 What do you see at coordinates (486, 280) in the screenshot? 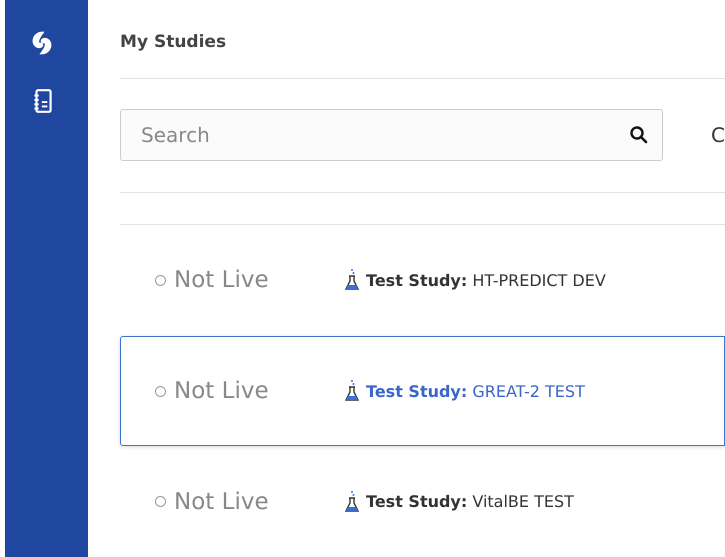
I see `study-name: Test Study: HT-PREDICT DEV` at bounding box center [486, 280].